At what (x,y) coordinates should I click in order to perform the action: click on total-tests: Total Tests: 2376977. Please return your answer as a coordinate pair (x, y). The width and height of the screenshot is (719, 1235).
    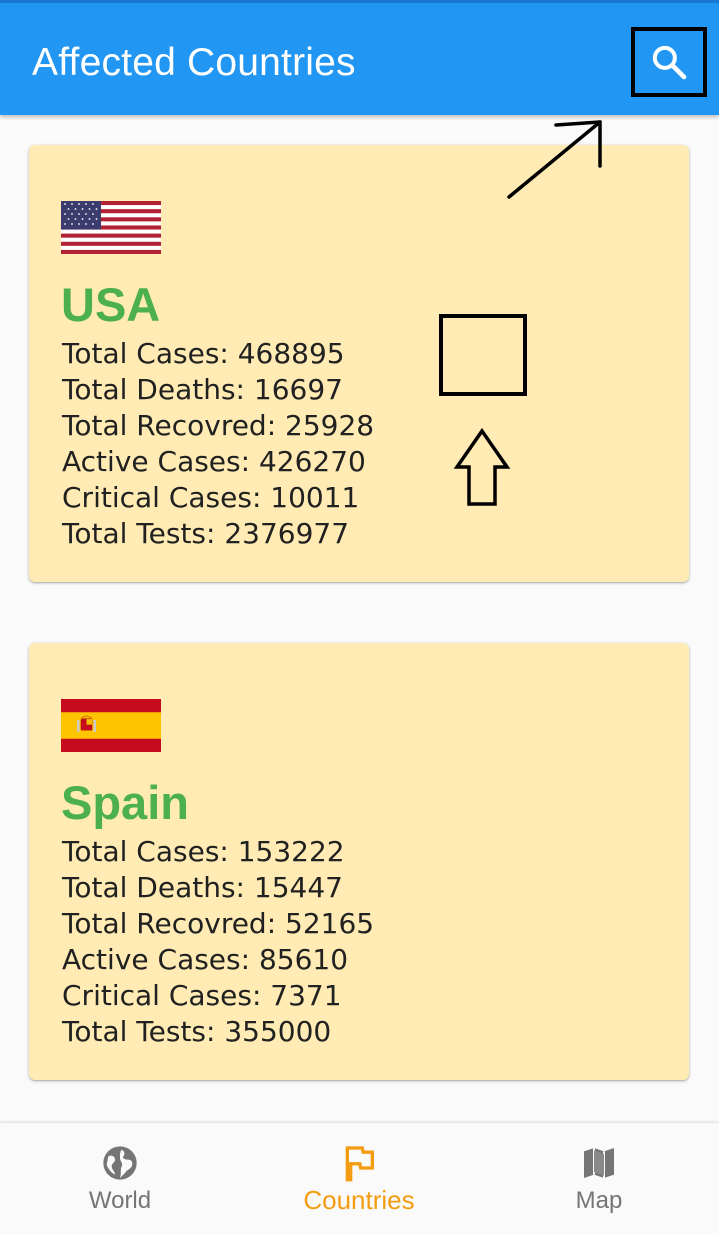
    Looking at the image, I should click on (206, 533).